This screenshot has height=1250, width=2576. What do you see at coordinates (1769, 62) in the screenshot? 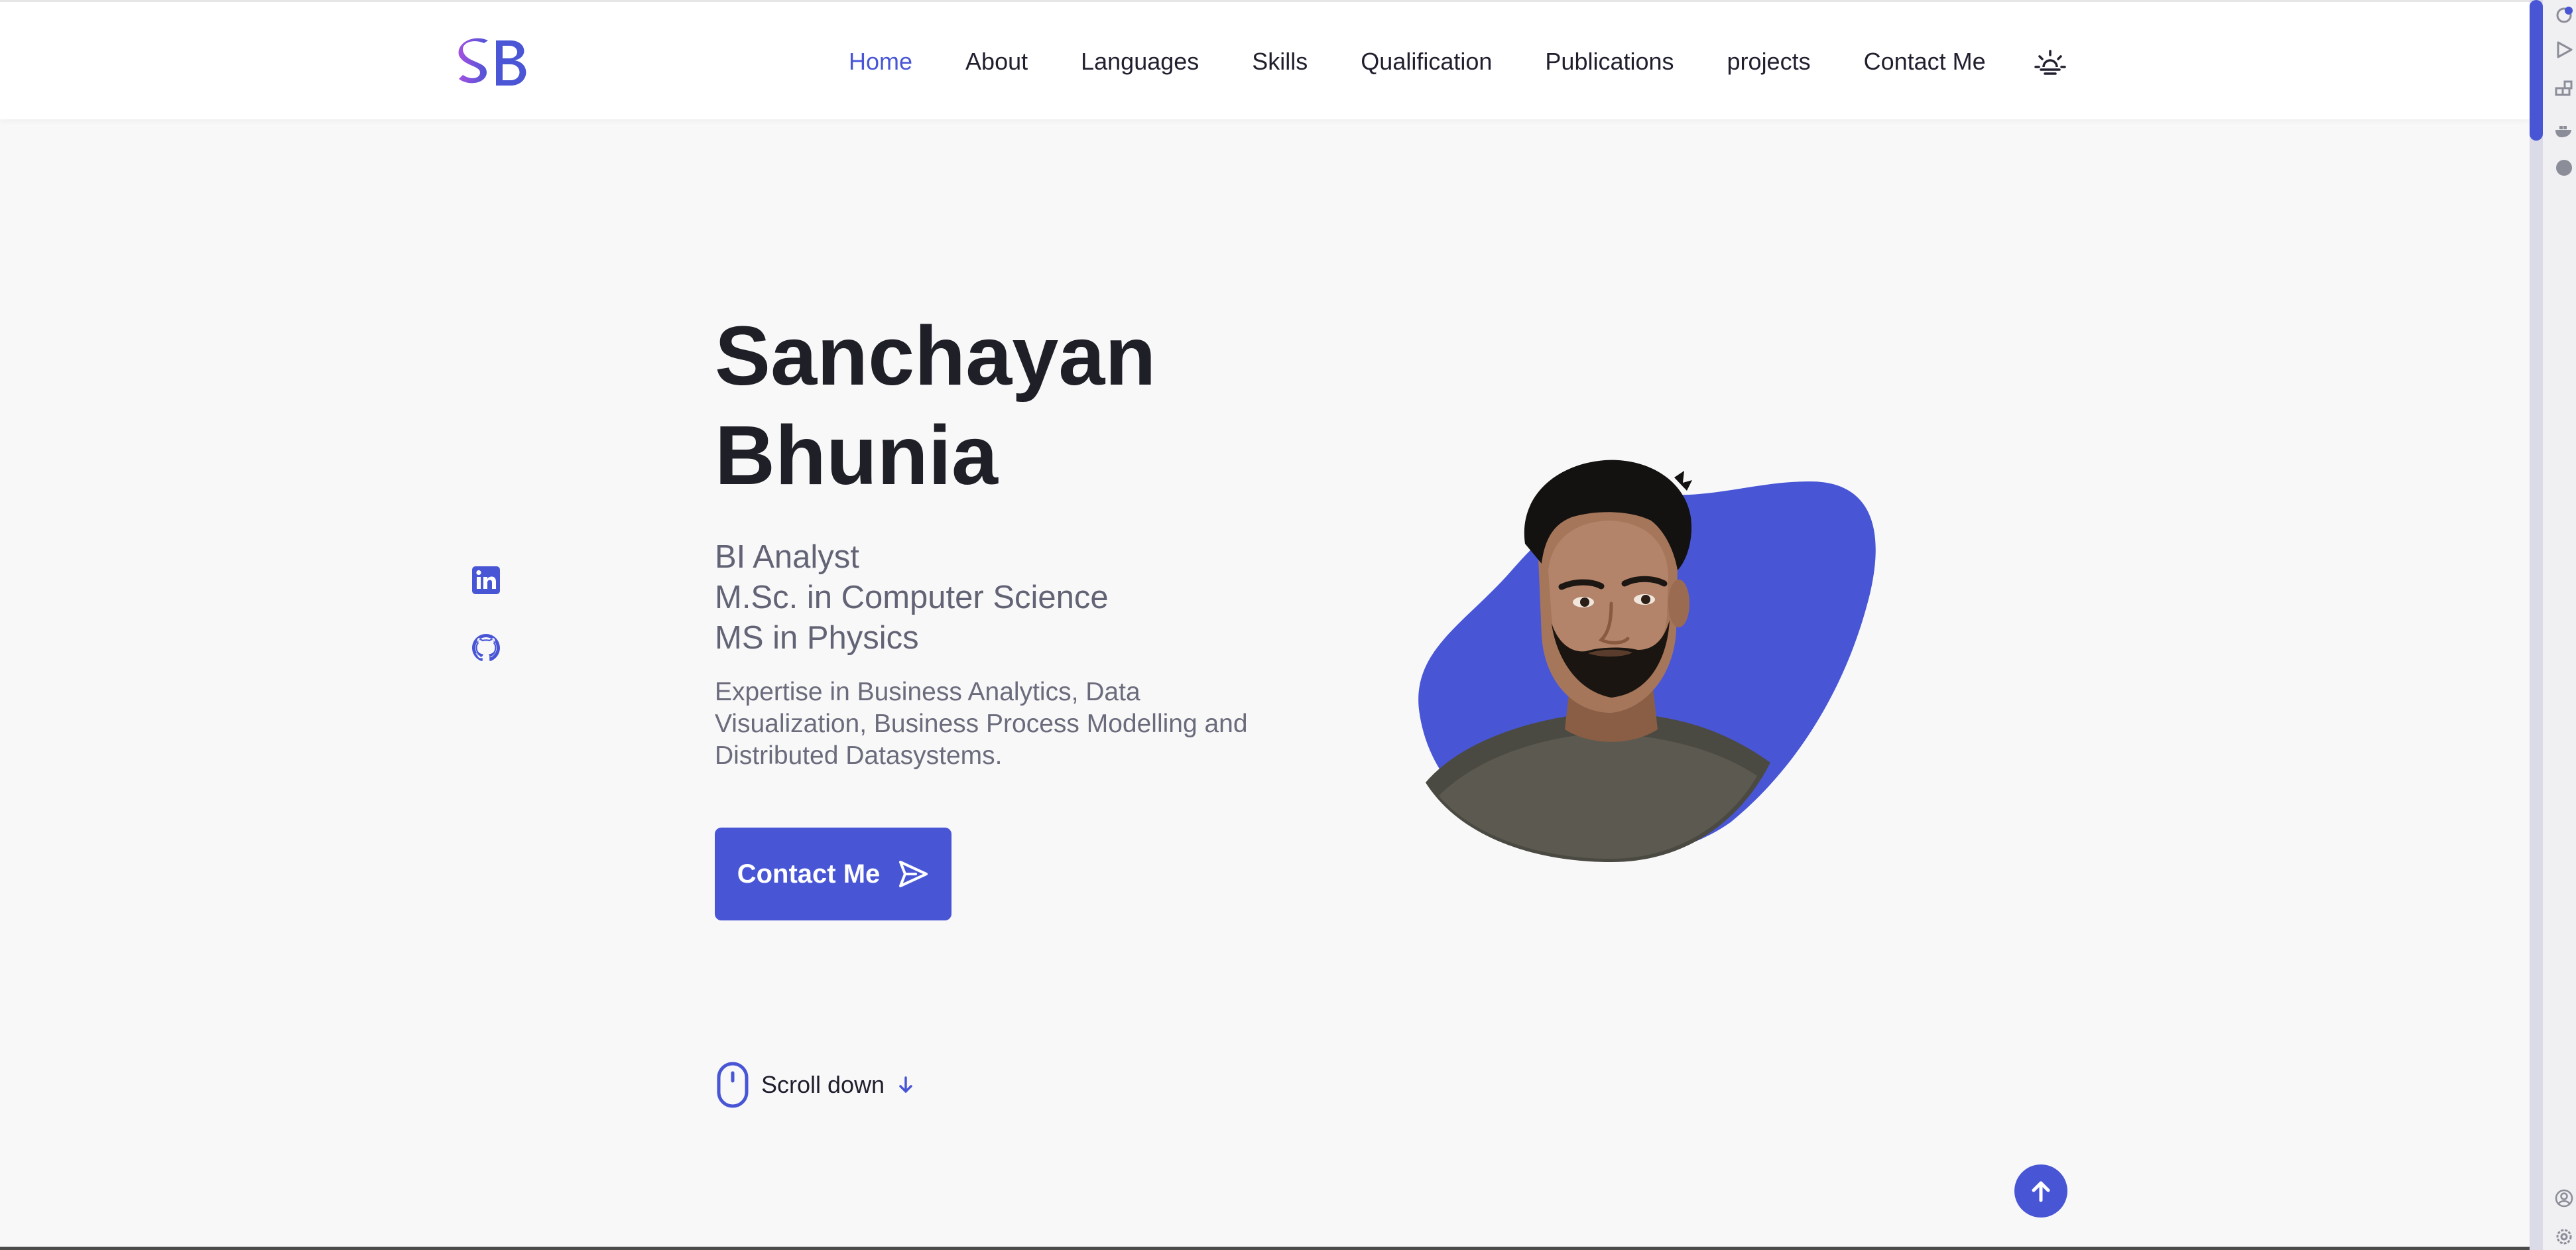
I see `nav-projects: projects` at bounding box center [1769, 62].